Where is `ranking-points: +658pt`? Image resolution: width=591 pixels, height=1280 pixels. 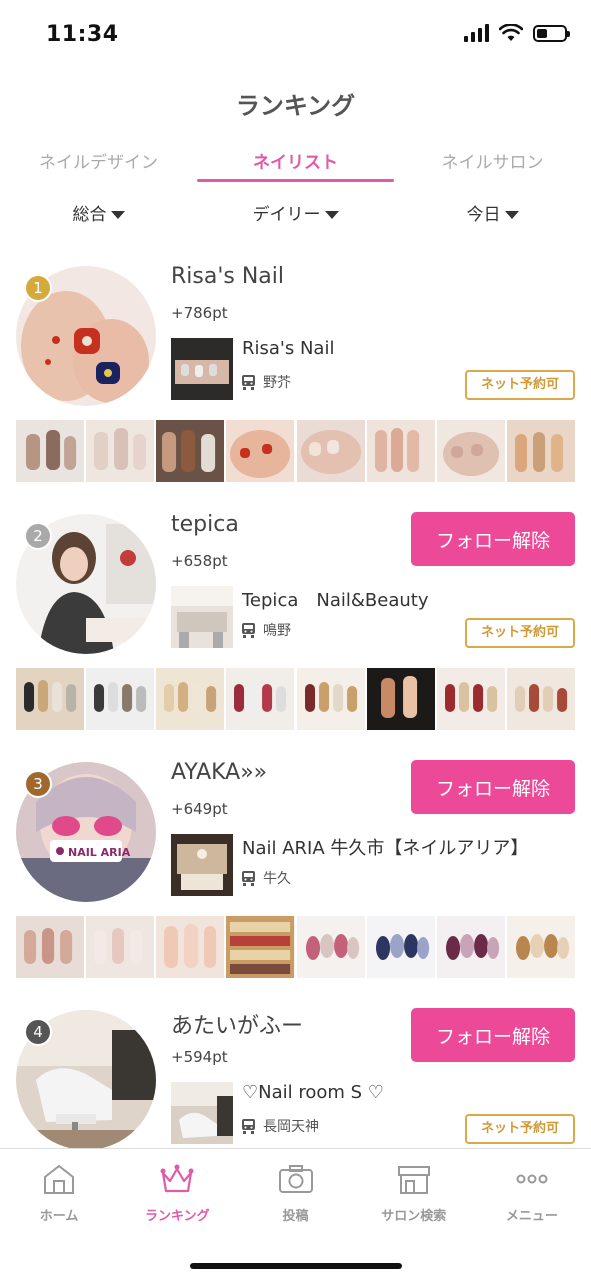 ranking-points: +658pt is located at coordinates (199, 561).